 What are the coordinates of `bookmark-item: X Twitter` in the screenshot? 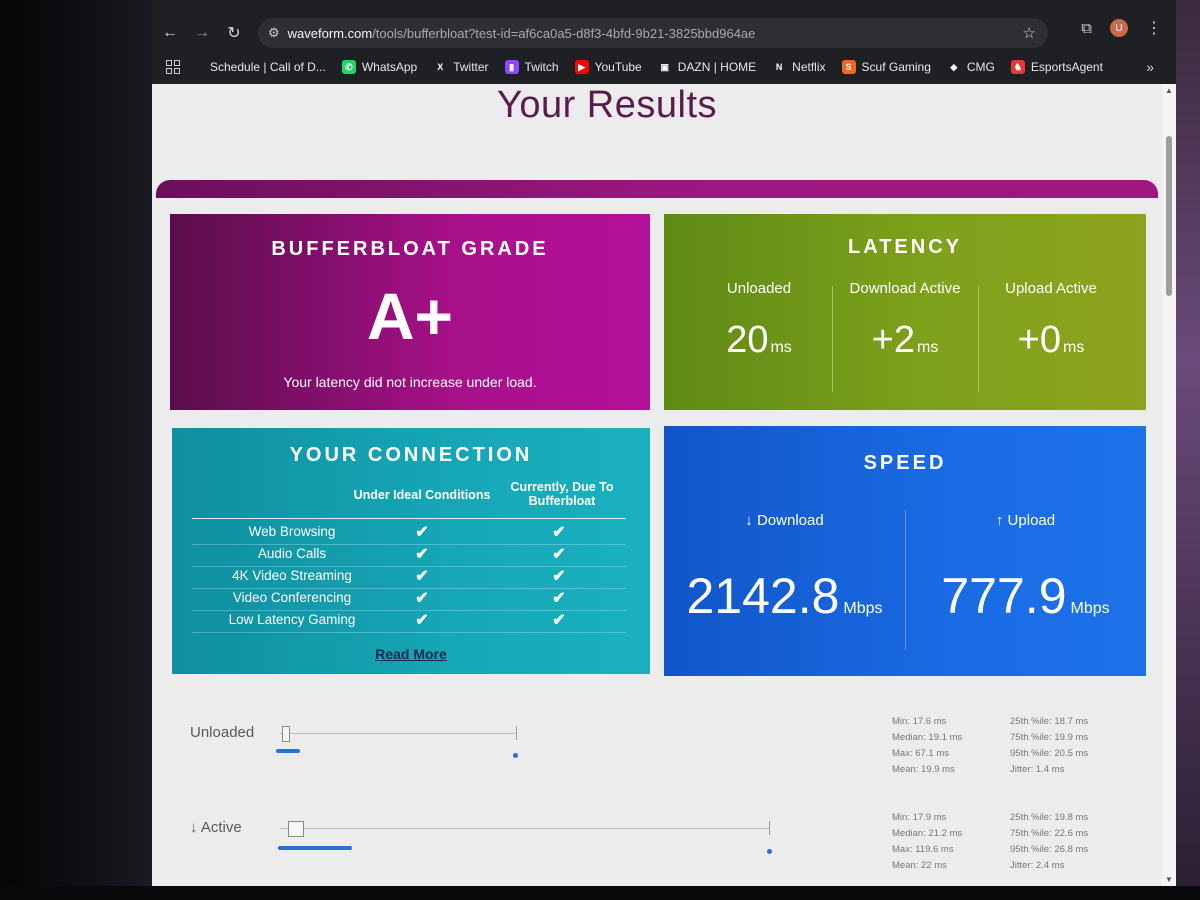 It's located at (461, 67).